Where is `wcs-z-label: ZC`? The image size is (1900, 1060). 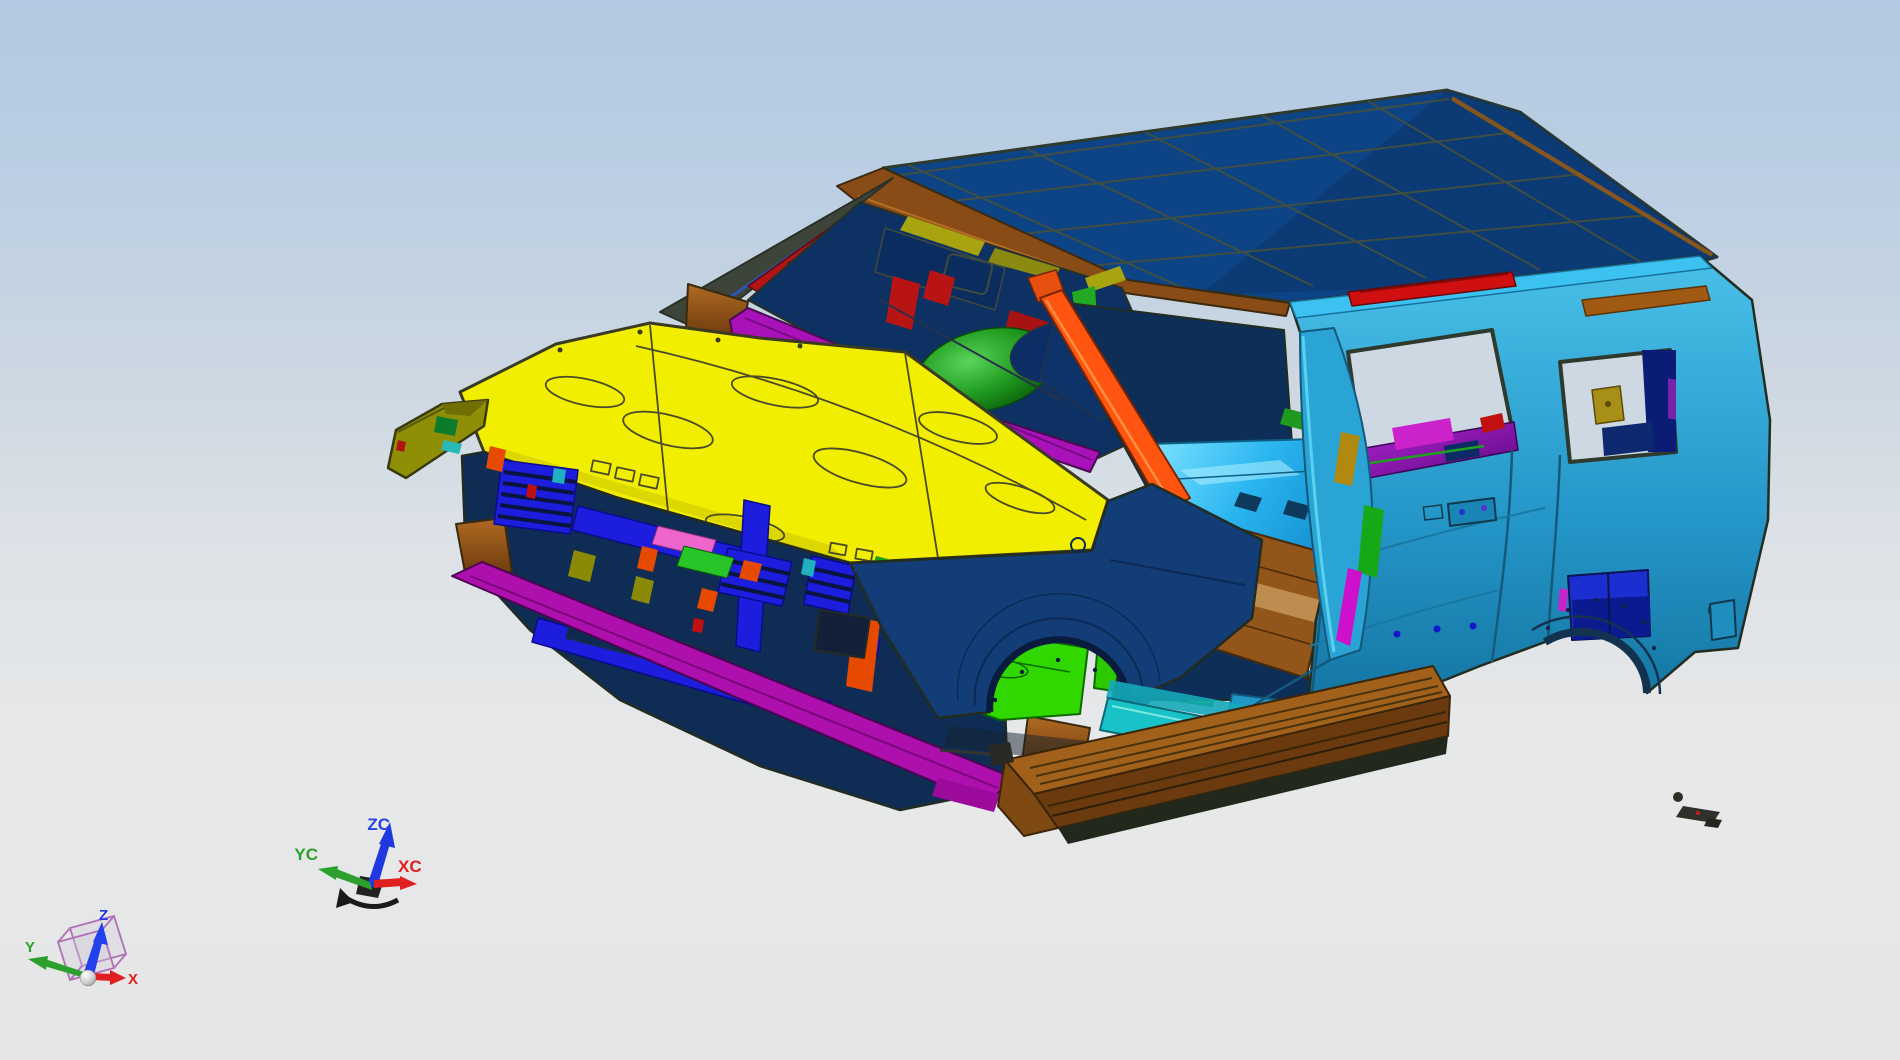
wcs-z-label: ZC is located at coordinates (378, 824).